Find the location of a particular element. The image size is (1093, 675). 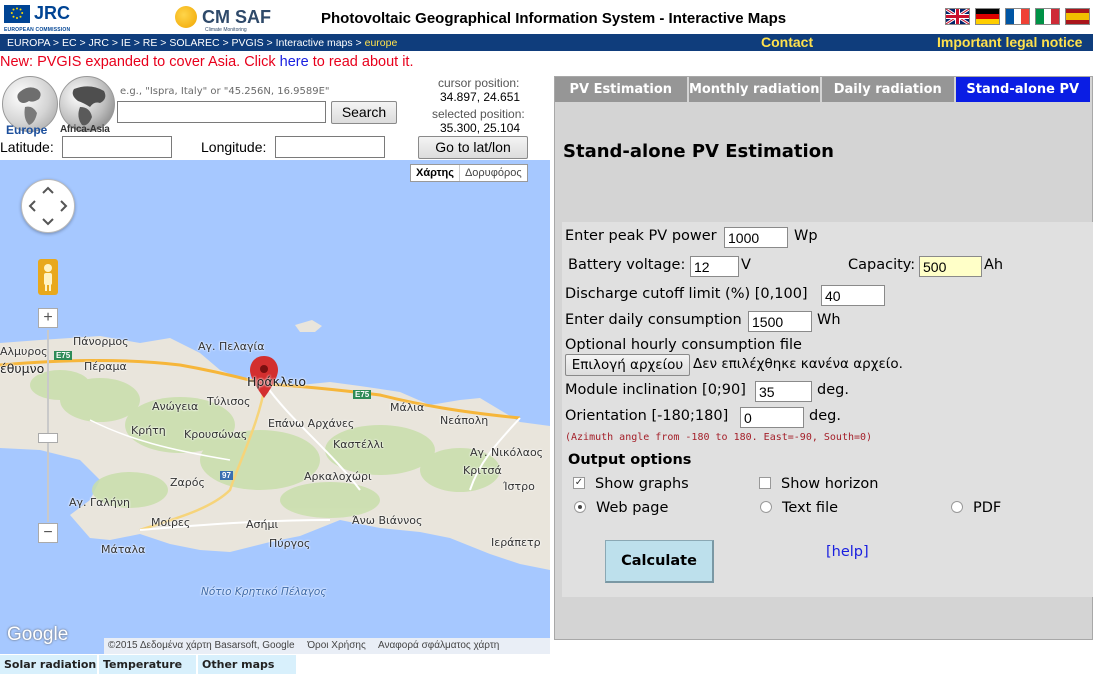

cmsaf-logo: CM SAF Climate Monitoring is located at coordinates (225, 18).